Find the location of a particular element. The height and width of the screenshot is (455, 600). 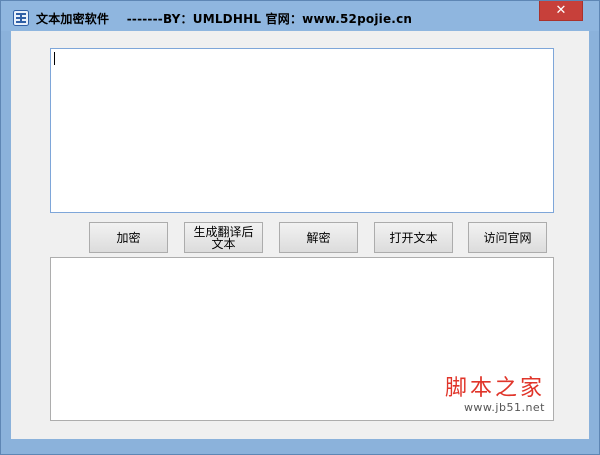

app-icon is located at coordinates (21, 18).